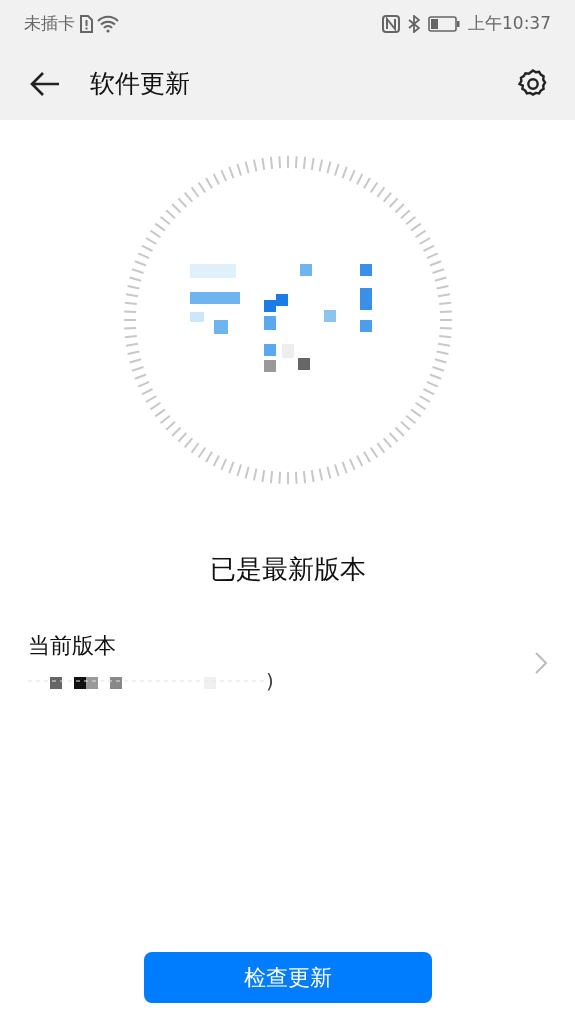 The height and width of the screenshot is (1029, 575). I want to click on battery-icon, so click(444, 24).